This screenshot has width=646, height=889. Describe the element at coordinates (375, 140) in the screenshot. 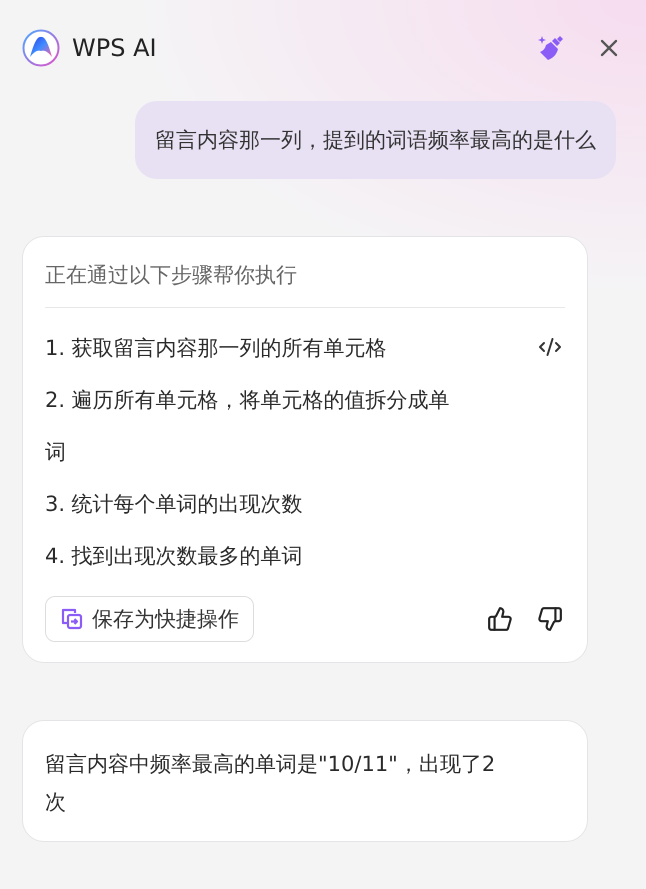

I see `user-message: 留言内容那一列，提到的词语频率最高的是什么` at that location.